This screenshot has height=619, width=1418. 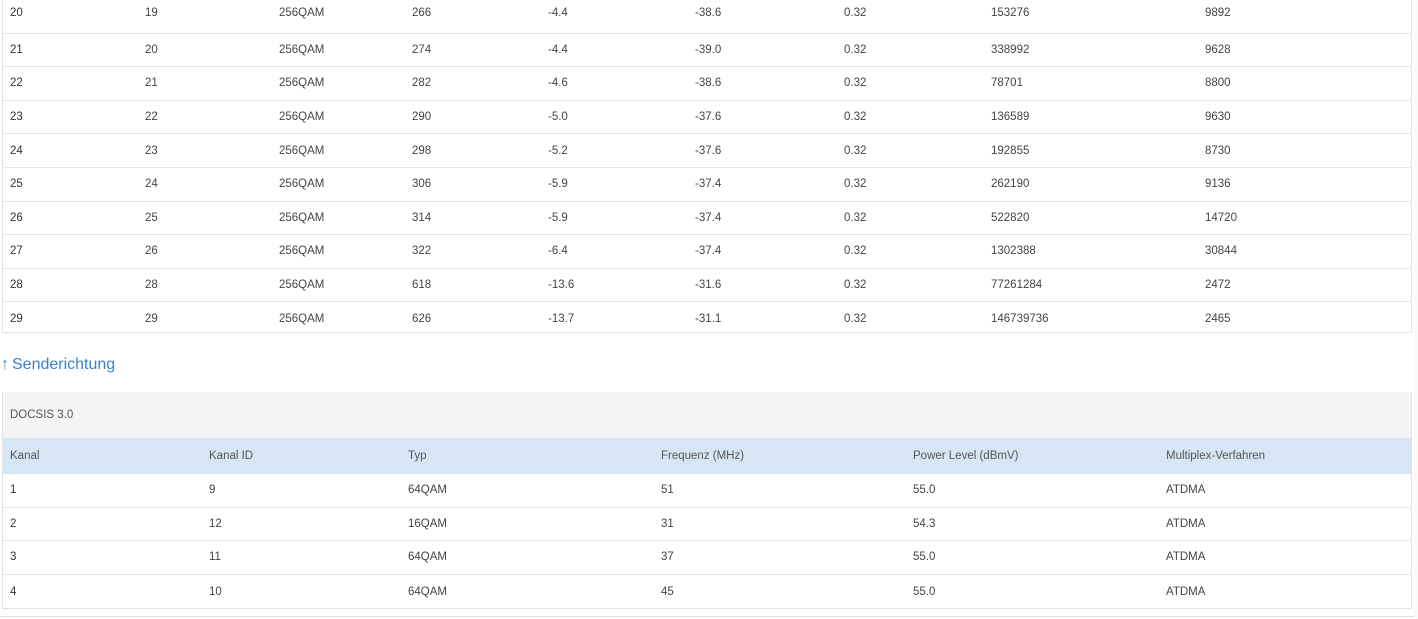 What do you see at coordinates (422, 13) in the screenshot?
I see `frequency-cell: 266` at bounding box center [422, 13].